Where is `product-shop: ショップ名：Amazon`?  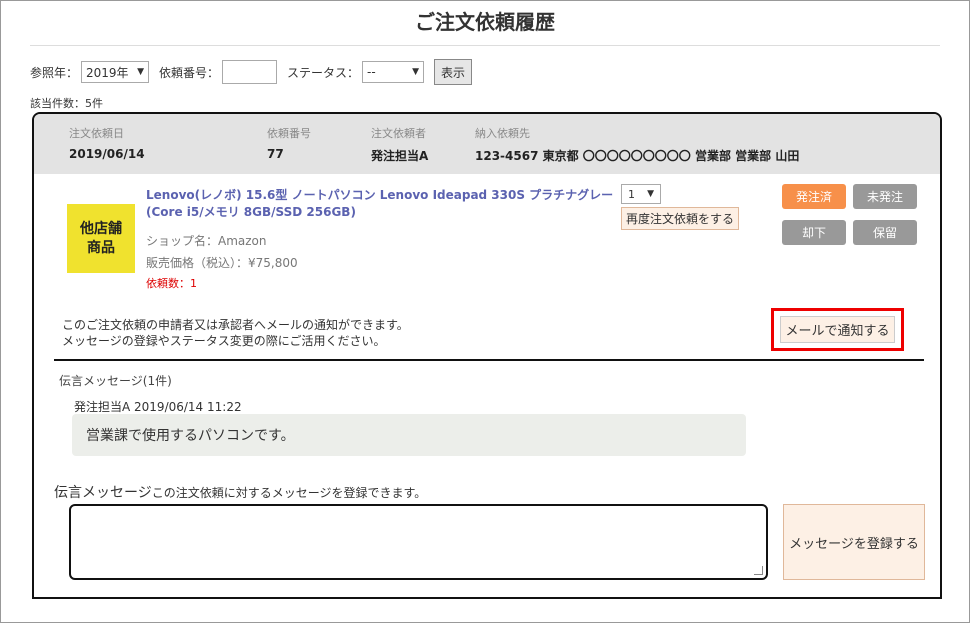 product-shop: ショップ名：Amazon is located at coordinates (206, 241).